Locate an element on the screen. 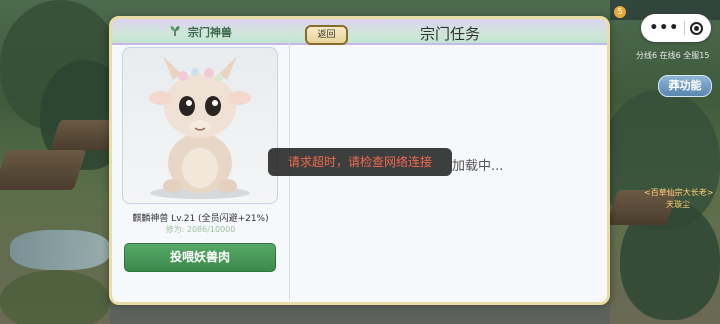 The image size is (720, 324). pet-portrait is located at coordinates (200, 125).